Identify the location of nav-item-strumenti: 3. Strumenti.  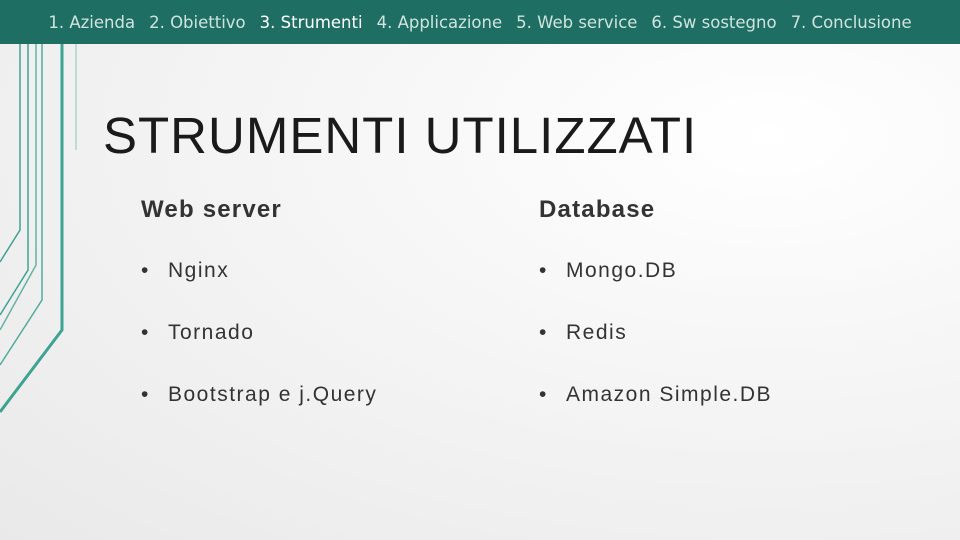
(311, 22).